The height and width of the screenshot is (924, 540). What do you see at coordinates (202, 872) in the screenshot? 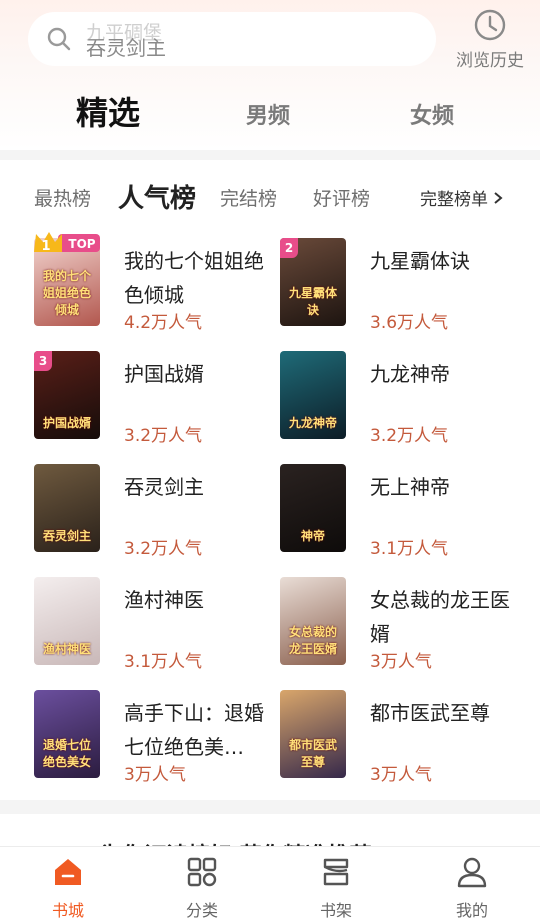
I see `grid-icon` at bounding box center [202, 872].